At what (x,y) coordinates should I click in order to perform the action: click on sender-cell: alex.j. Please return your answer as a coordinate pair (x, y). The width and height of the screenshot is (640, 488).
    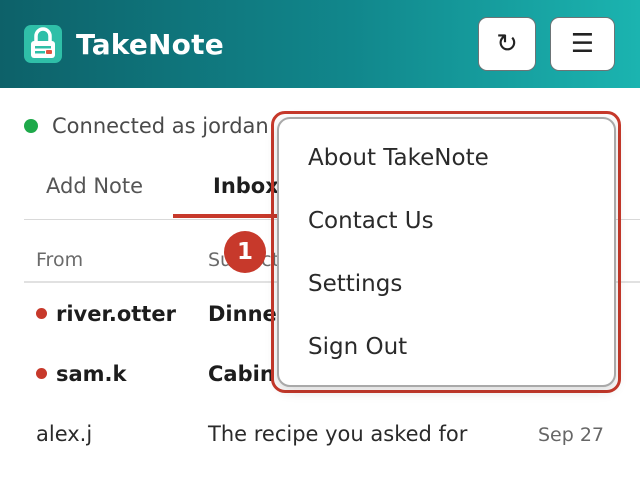
    Looking at the image, I should click on (64, 434).